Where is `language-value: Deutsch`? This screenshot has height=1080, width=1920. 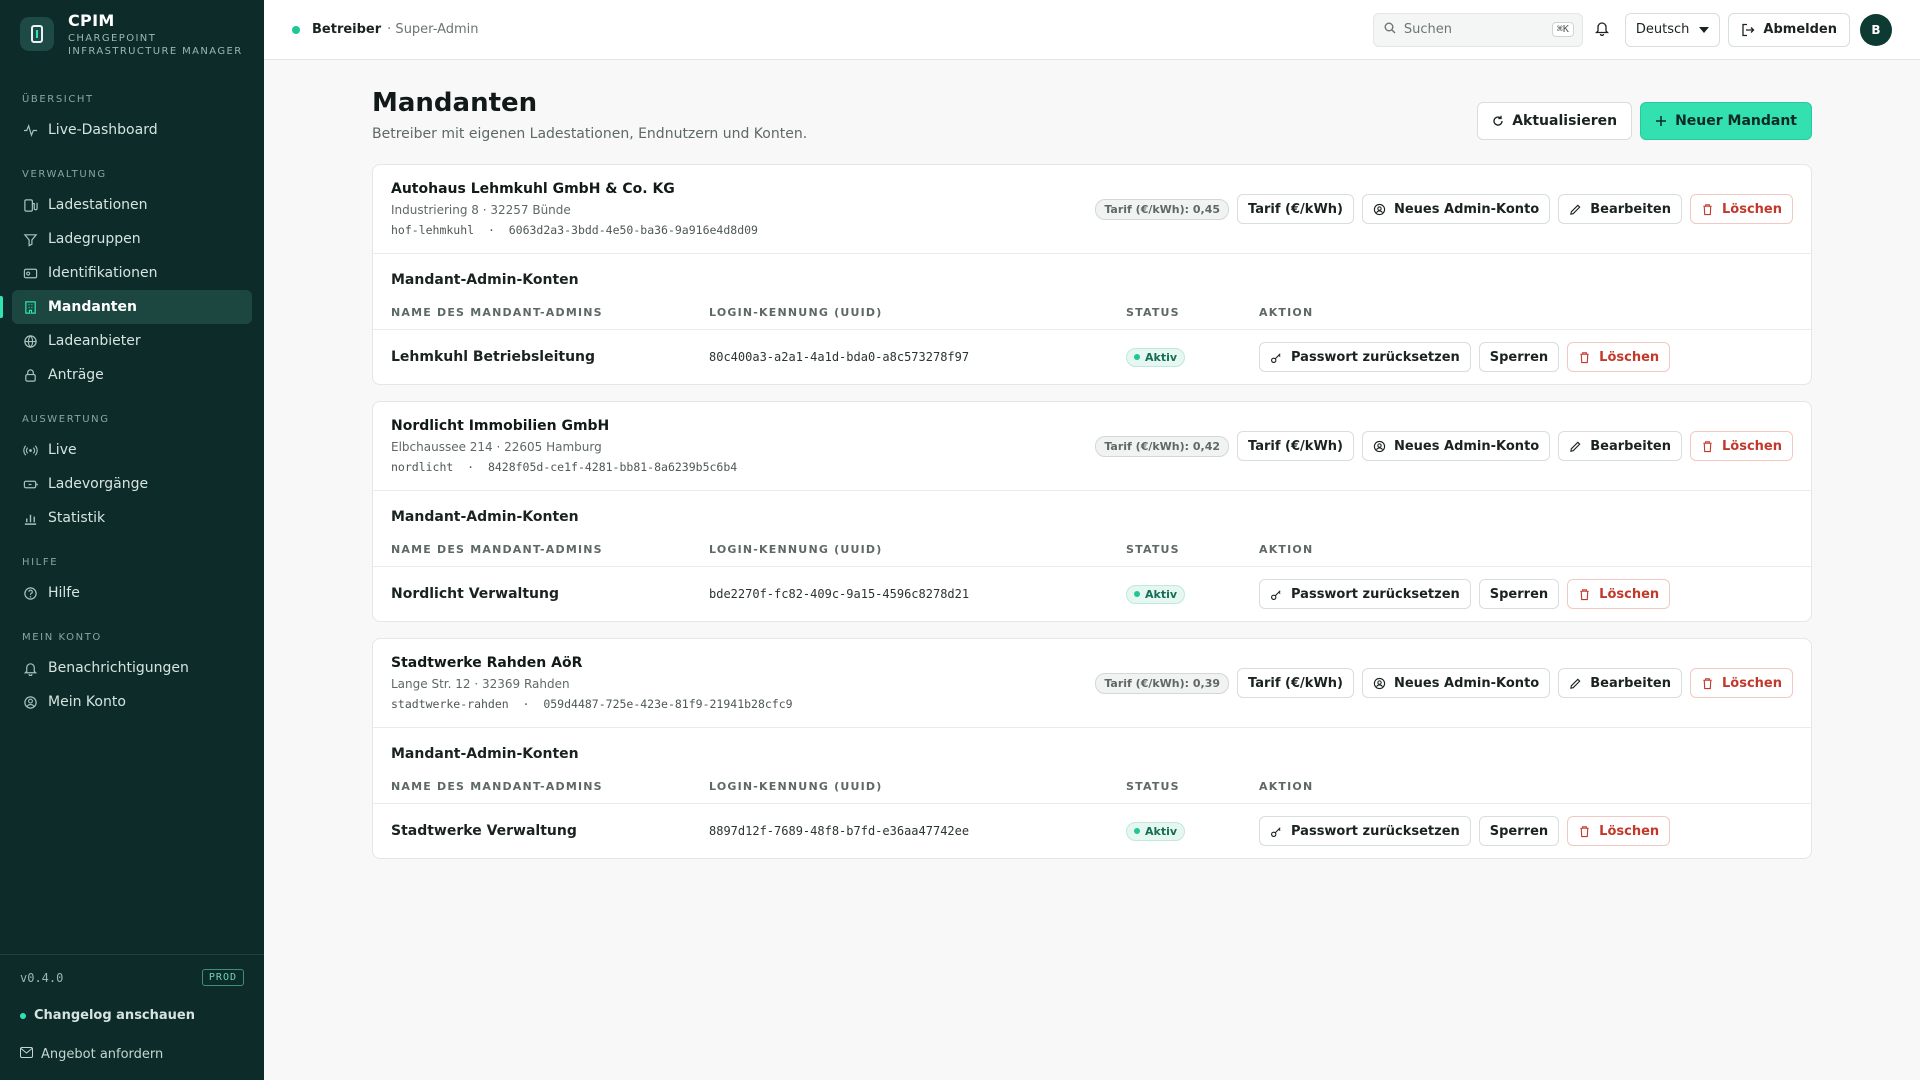
language-value: Deutsch is located at coordinates (1662, 29).